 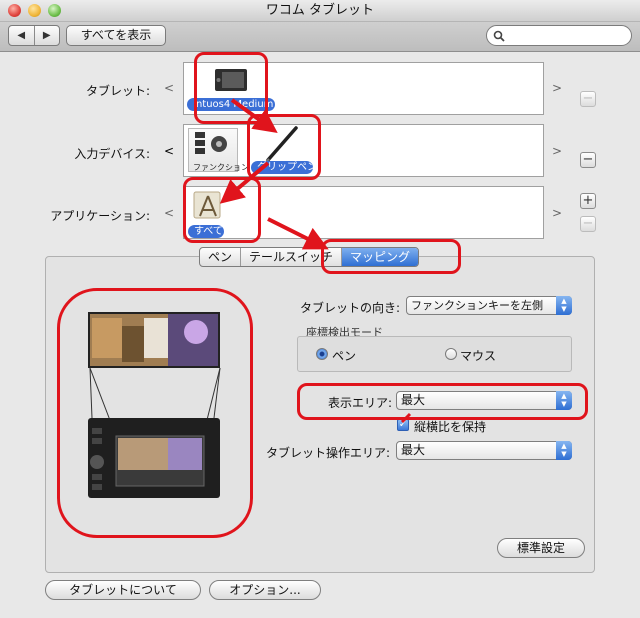 I want to click on function-keys-icon, so click(x=211, y=143).